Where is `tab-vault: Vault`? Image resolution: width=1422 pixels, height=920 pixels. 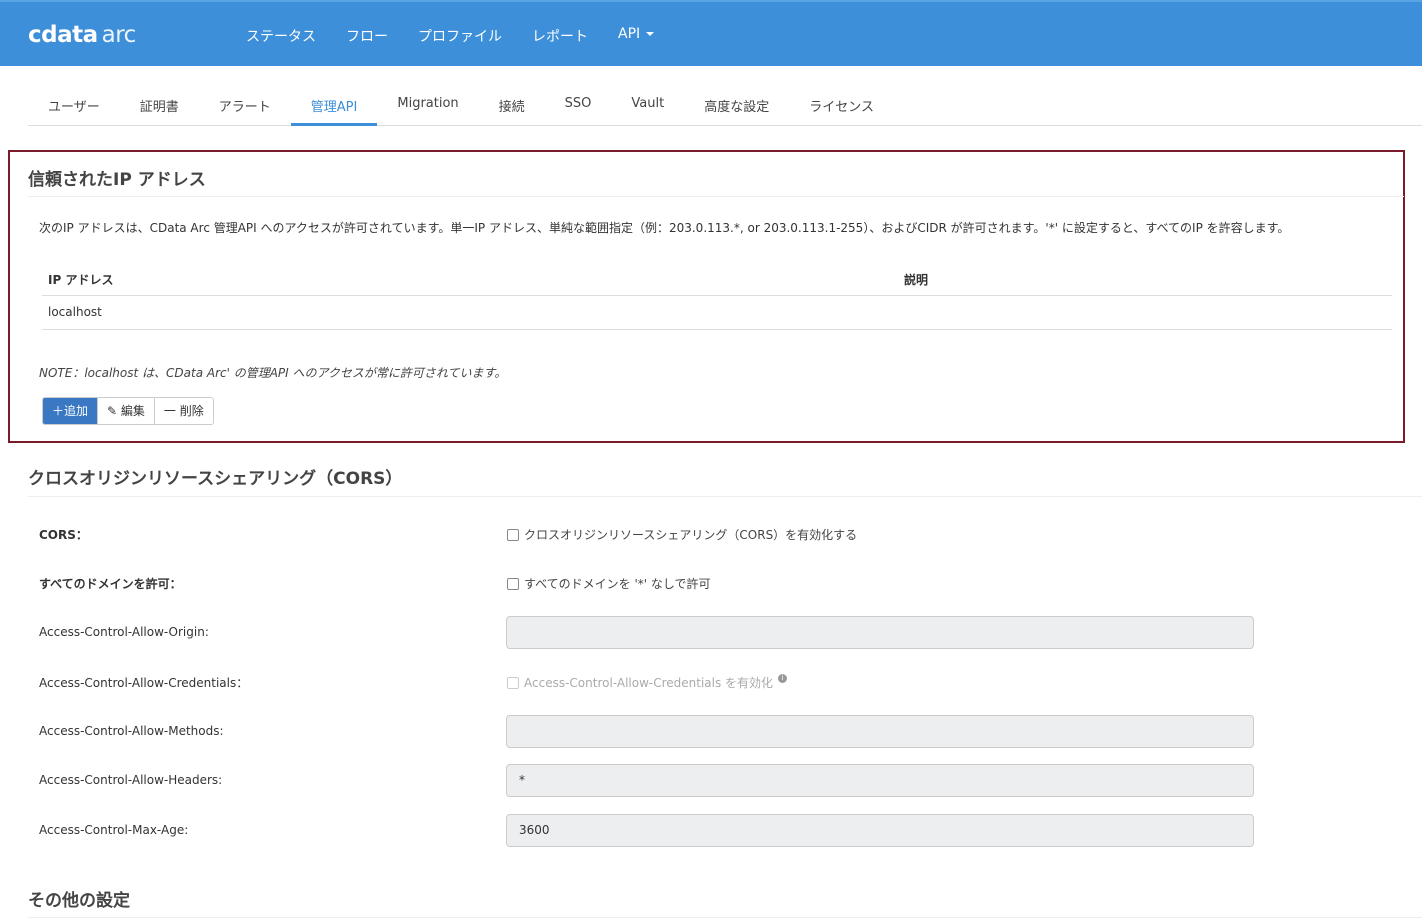
tab-vault: Vault is located at coordinates (647, 106).